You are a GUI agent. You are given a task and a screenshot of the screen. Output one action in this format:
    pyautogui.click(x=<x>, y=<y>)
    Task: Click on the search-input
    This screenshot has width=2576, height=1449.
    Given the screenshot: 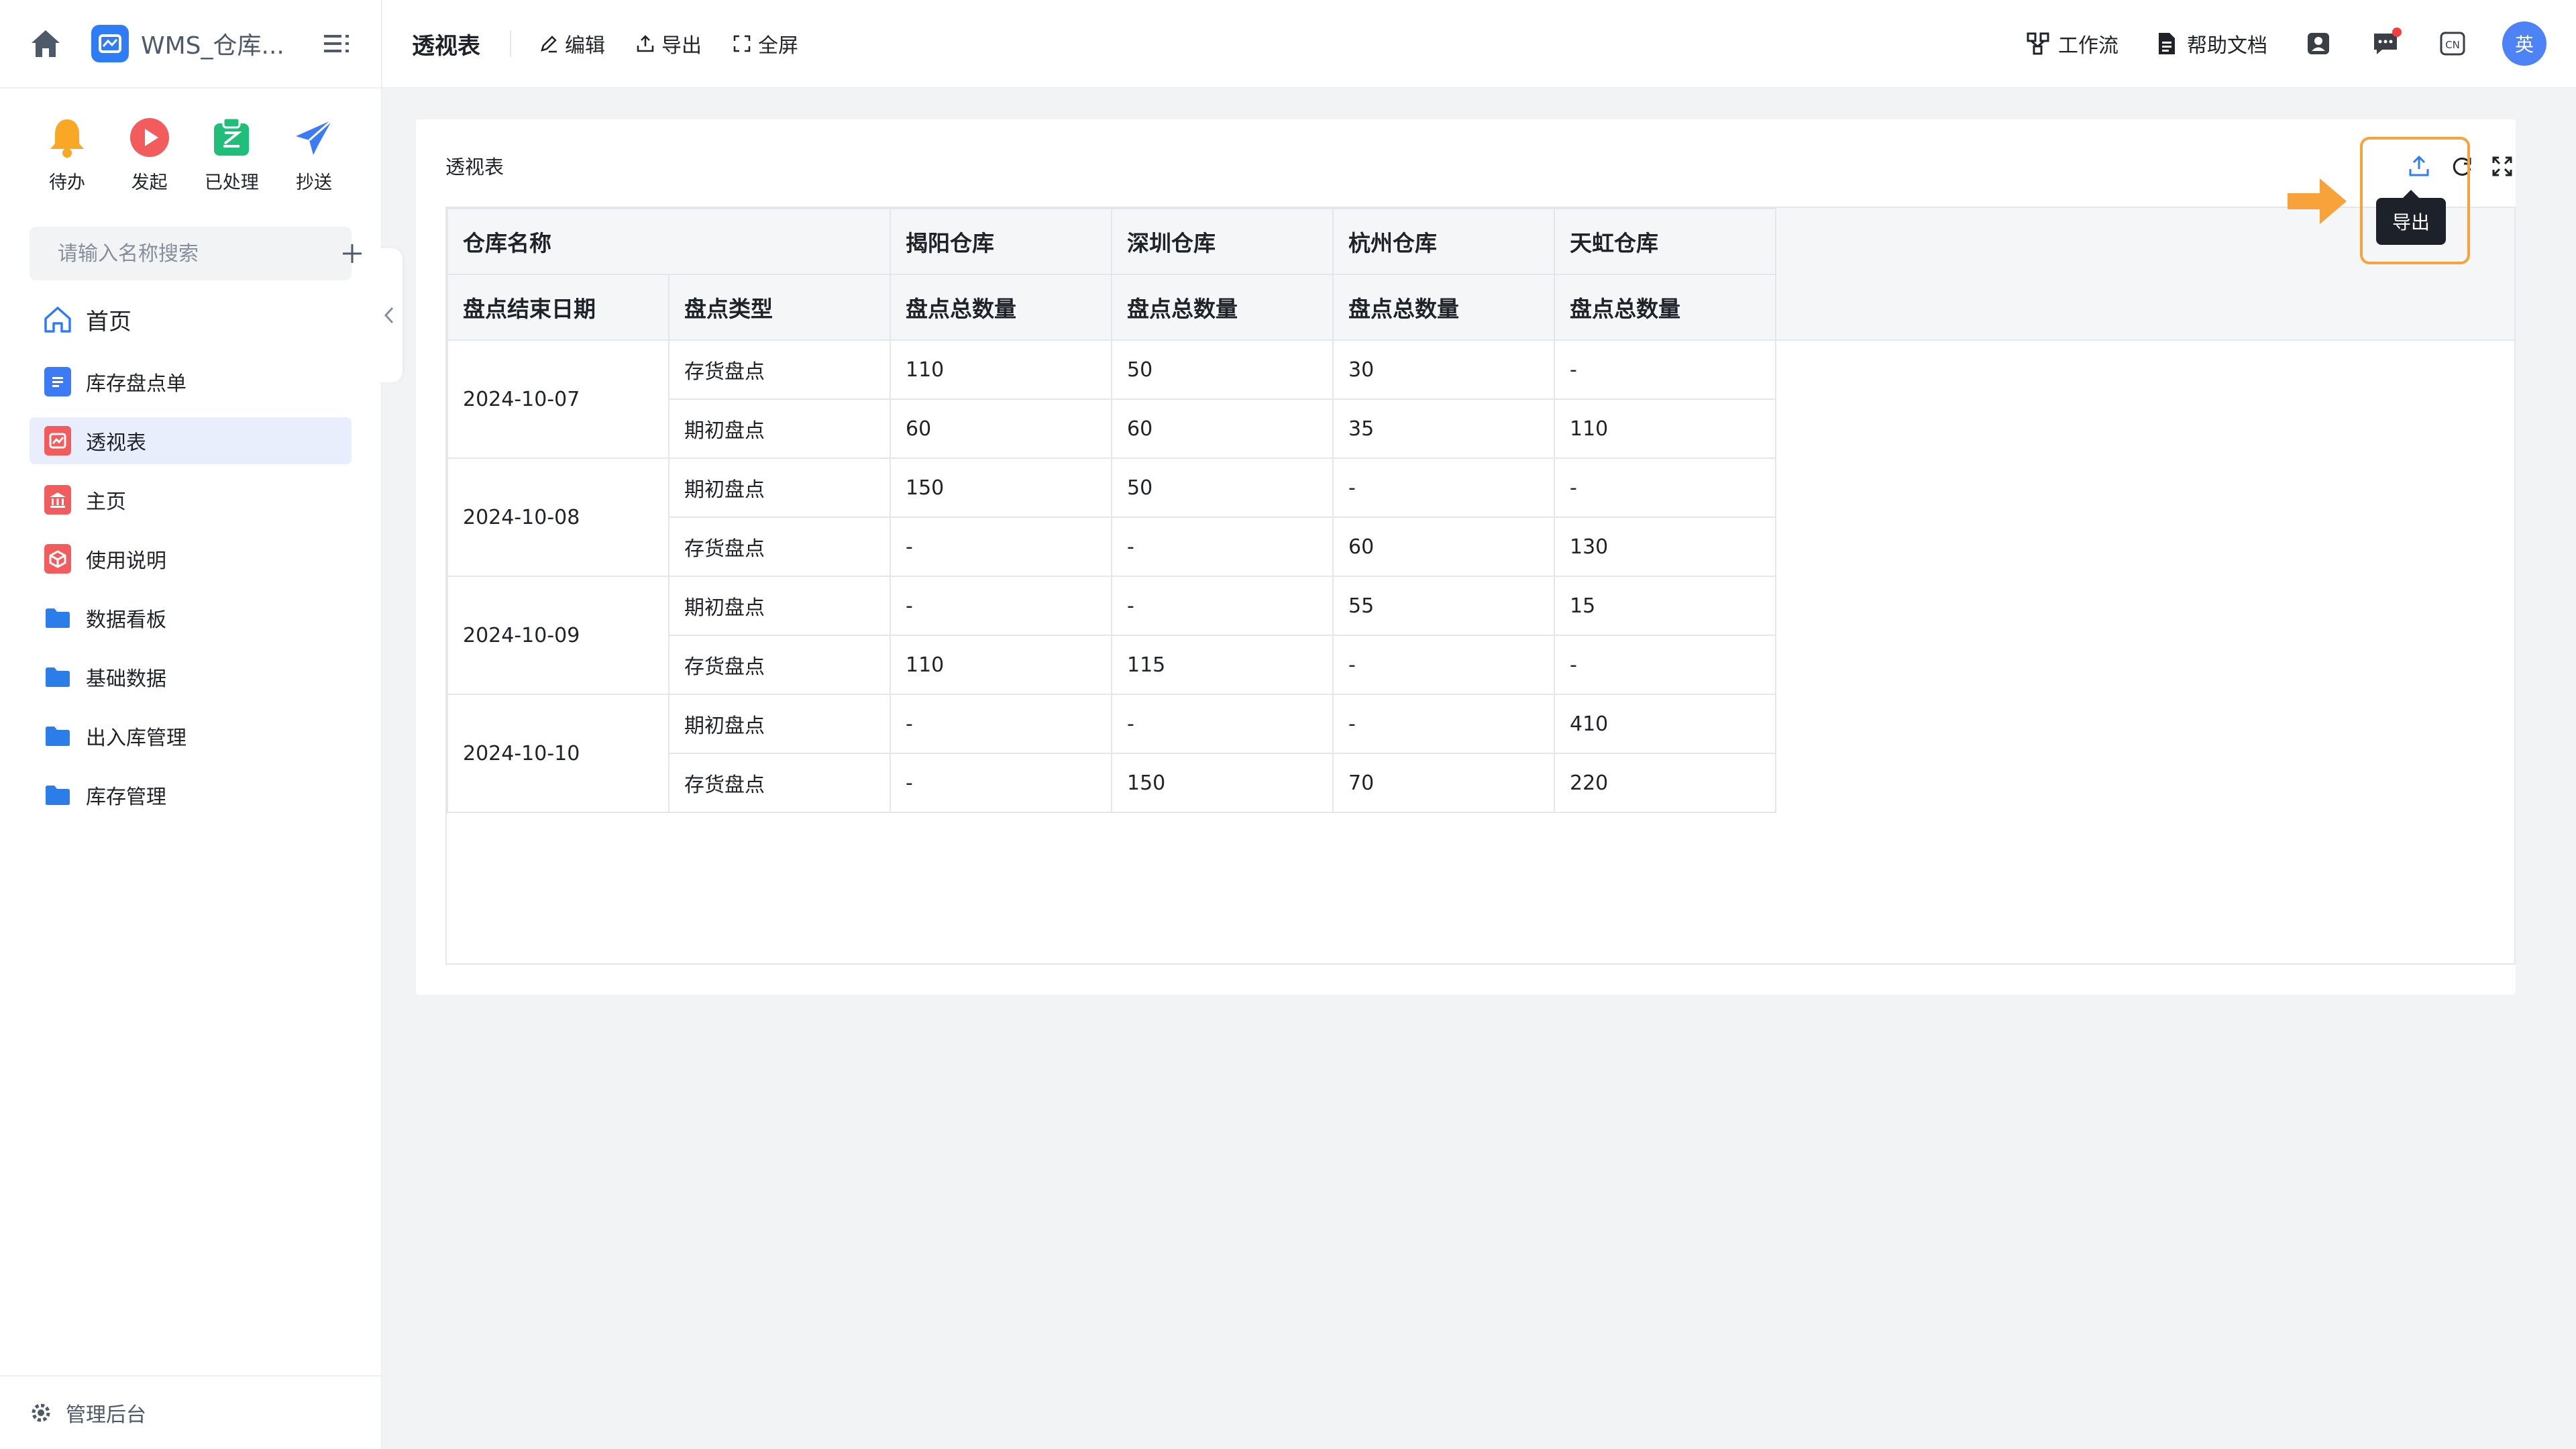 What is the action you would take?
    pyautogui.click(x=182, y=253)
    